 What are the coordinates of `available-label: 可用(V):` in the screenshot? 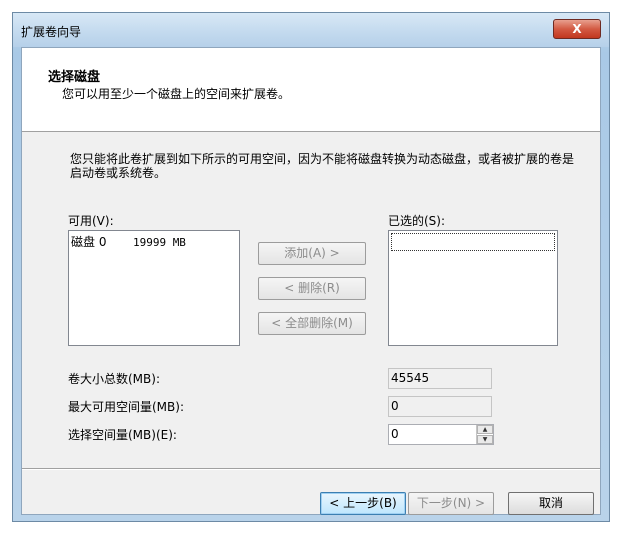 It's located at (91, 221).